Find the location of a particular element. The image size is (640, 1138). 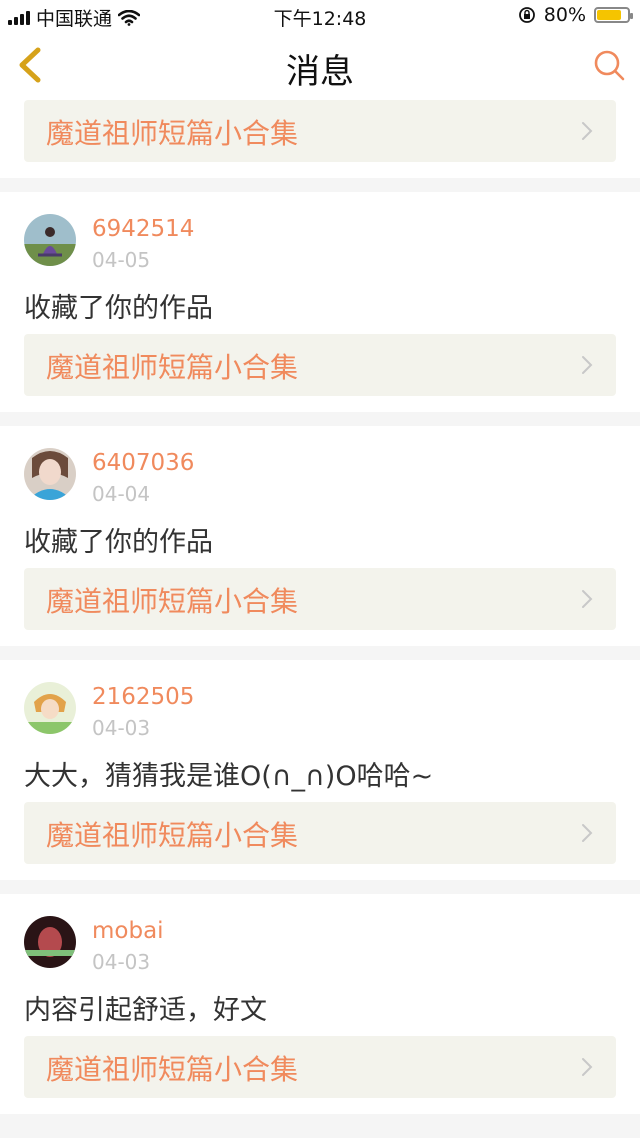

username: mobai is located at coordinates (128, 931).